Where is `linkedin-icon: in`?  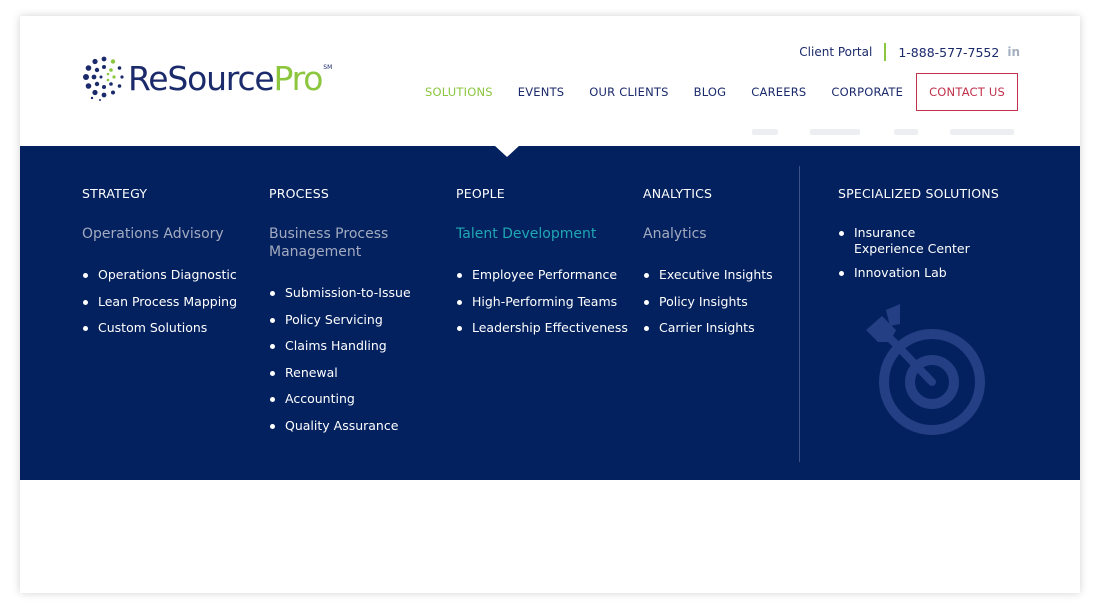 linkedin-icon: in is located at coordinates (1013, 52).